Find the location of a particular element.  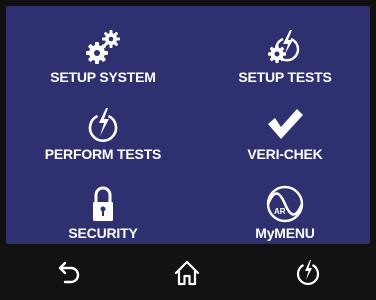

power-bolt-icon is located at coordinates (103, 125).